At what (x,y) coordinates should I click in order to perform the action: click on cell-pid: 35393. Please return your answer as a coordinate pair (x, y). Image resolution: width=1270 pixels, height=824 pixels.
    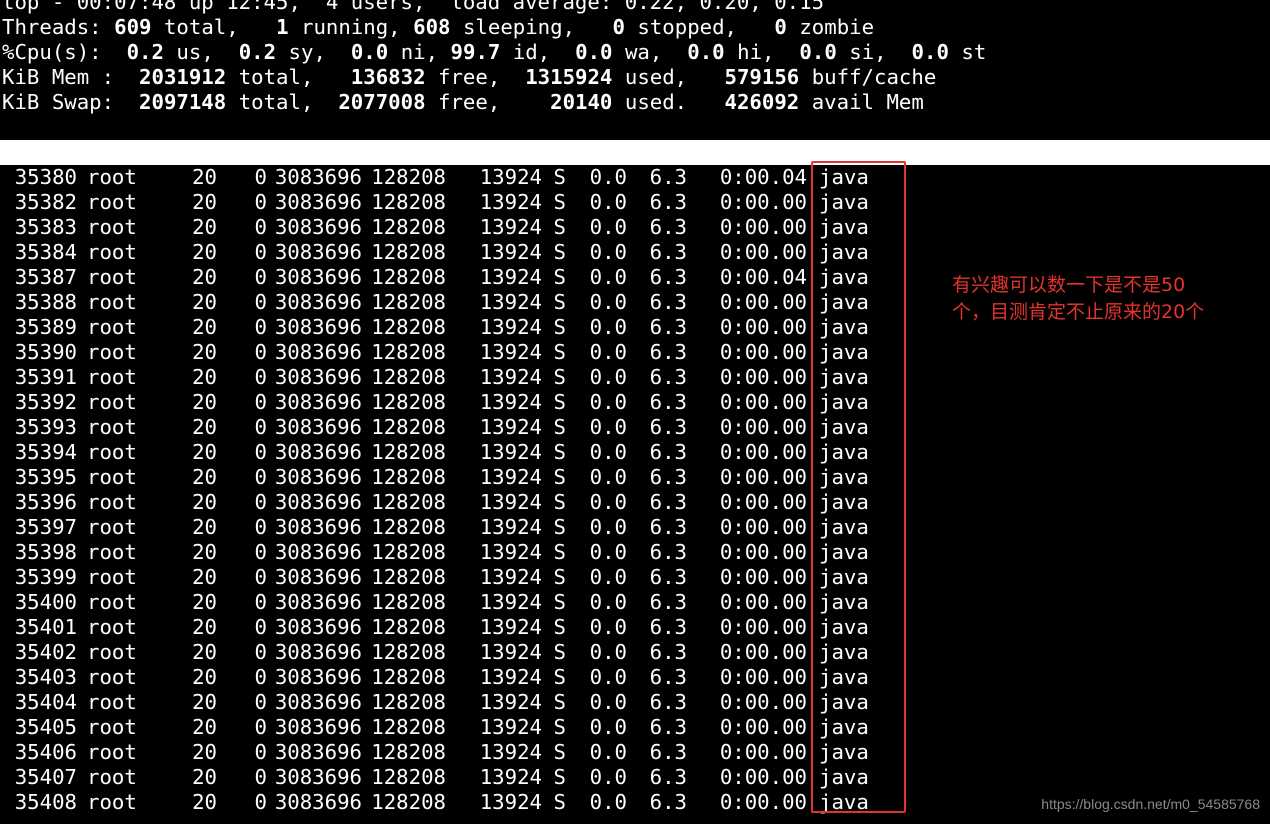
    Looking at the image, I should click on (45, 427).